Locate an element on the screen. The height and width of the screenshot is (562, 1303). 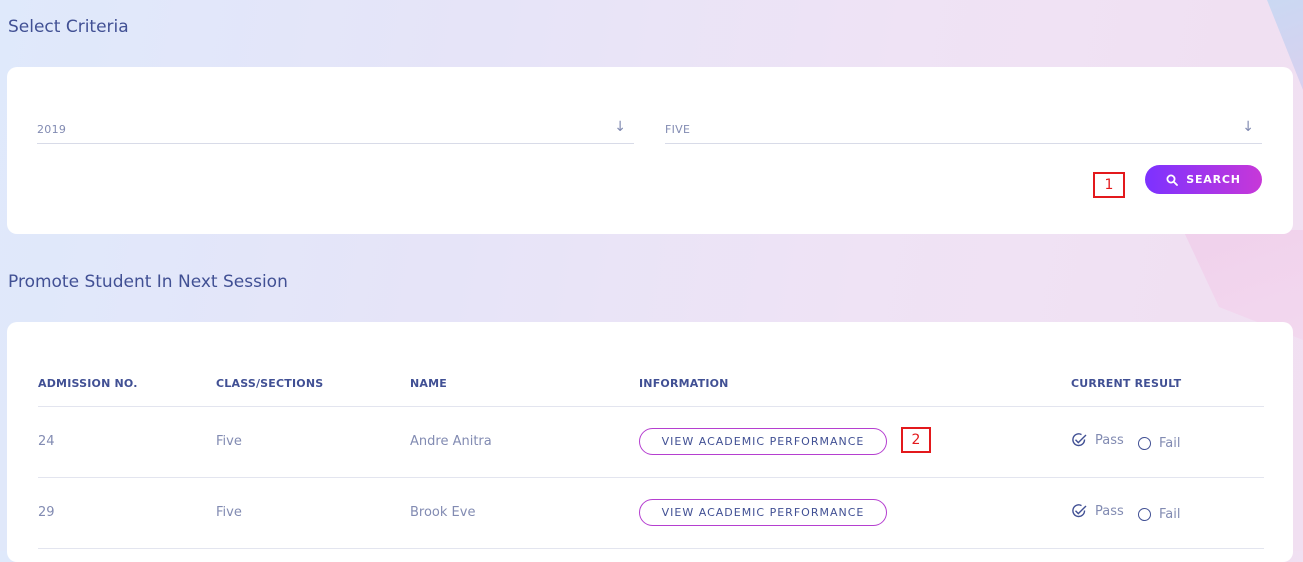
search-button: SEARCH is located at coordinates (1203, 179).